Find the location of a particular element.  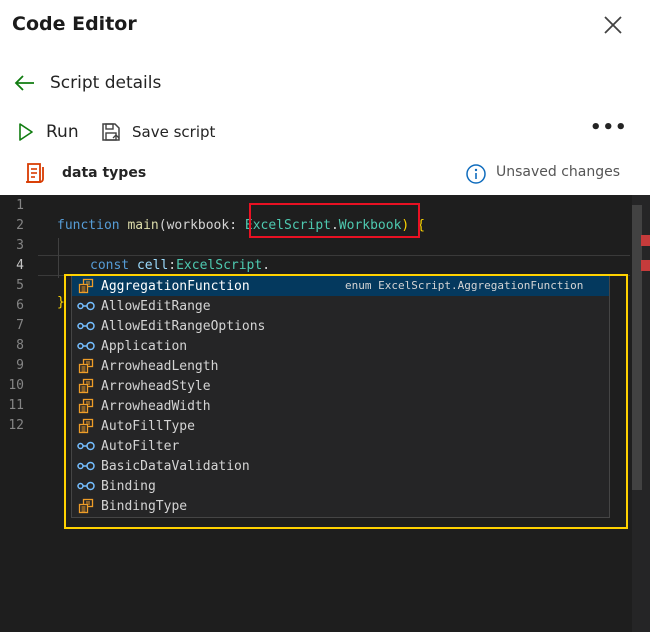

arrow-left-icon is located at coordinates (24, 83).